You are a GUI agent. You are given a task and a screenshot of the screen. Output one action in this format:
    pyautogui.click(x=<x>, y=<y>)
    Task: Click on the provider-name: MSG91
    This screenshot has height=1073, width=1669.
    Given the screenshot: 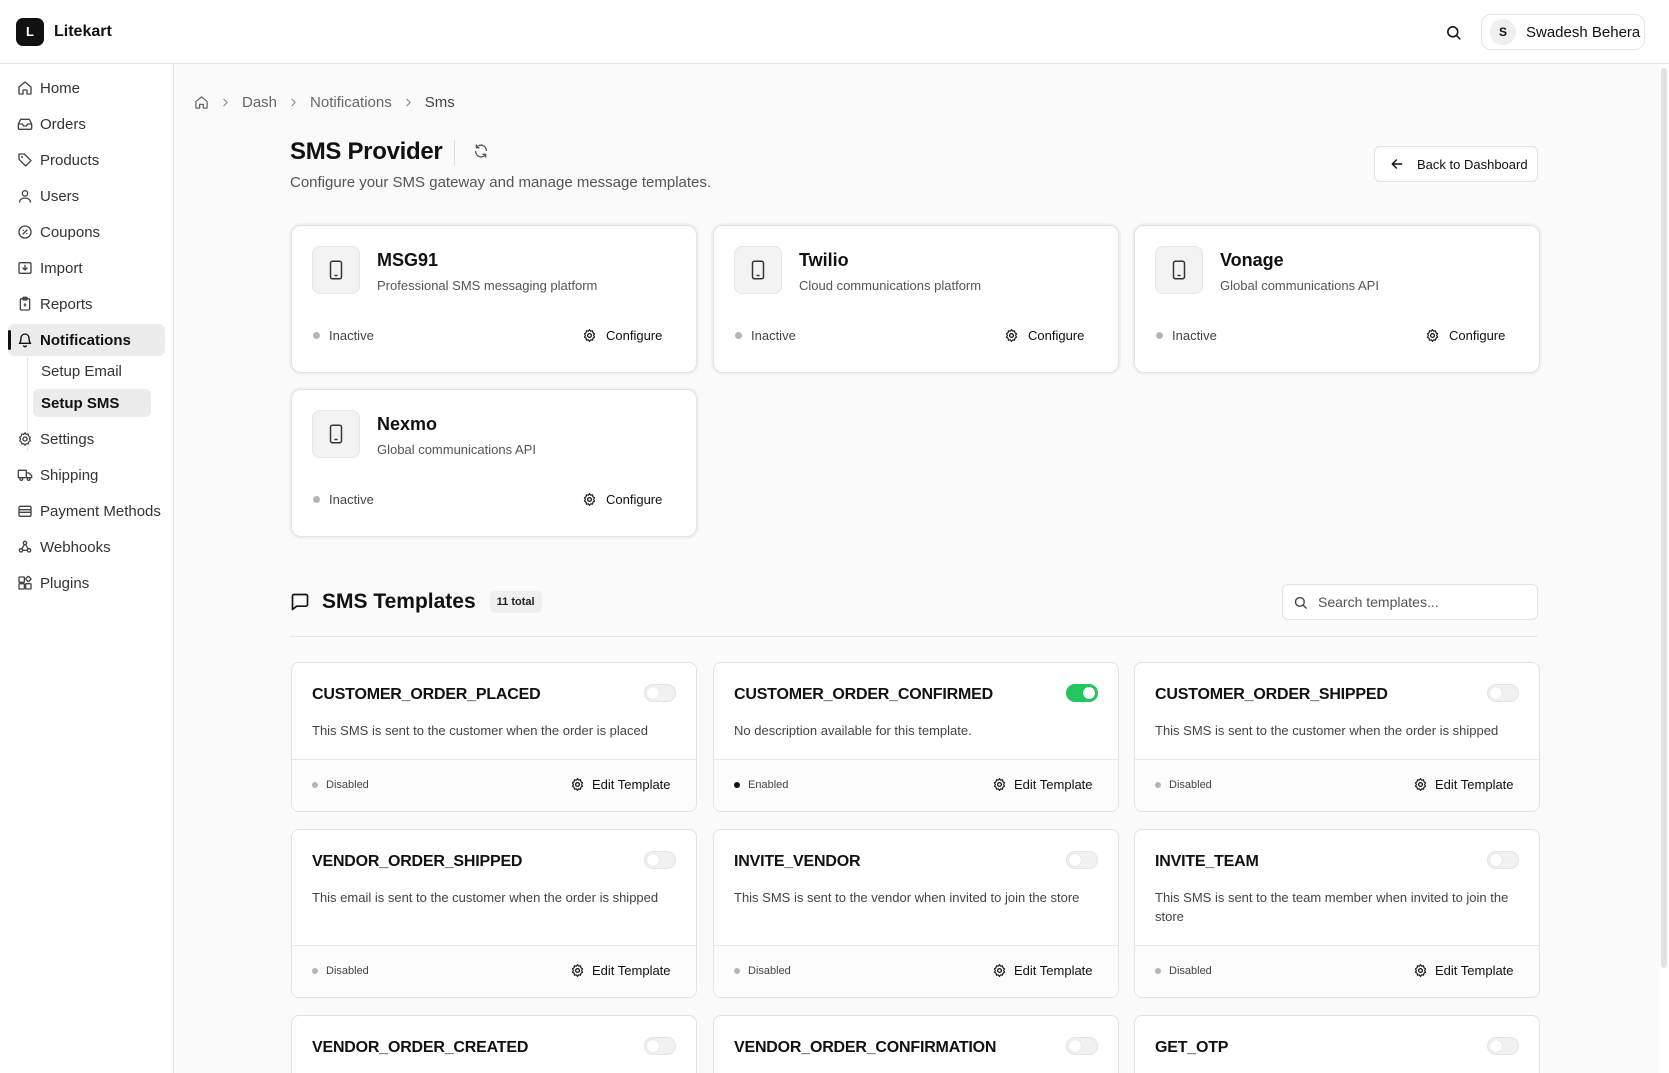 What is the action you would take?
    pyautogui.click(x=408, y=260)
    